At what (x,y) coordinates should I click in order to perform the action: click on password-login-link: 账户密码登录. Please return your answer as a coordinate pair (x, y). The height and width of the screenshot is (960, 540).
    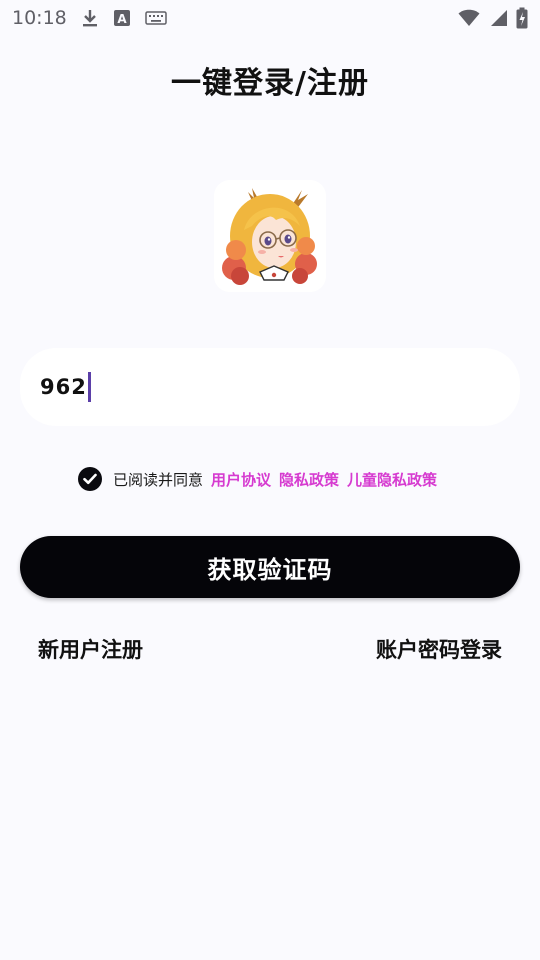
    Looking at the image, I should click on (439, 649).